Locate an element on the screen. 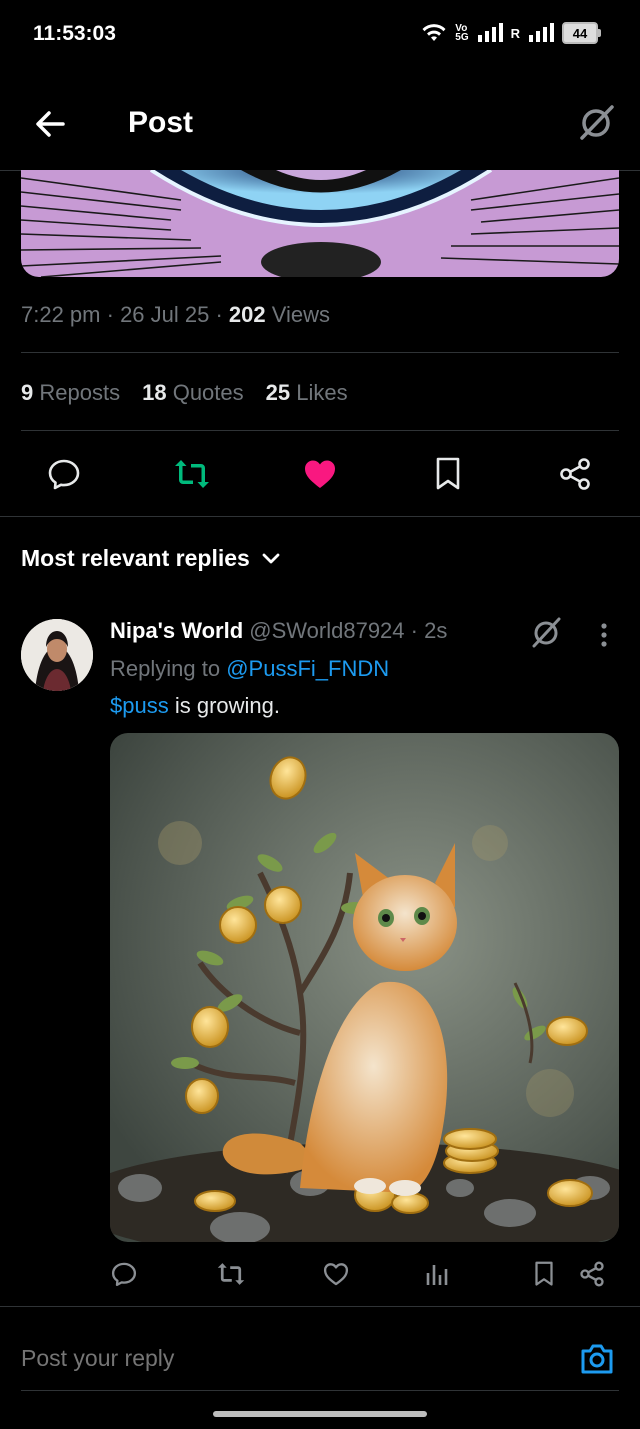  reposts-stat: 9 Reposts is located at coordinates (70, 393).